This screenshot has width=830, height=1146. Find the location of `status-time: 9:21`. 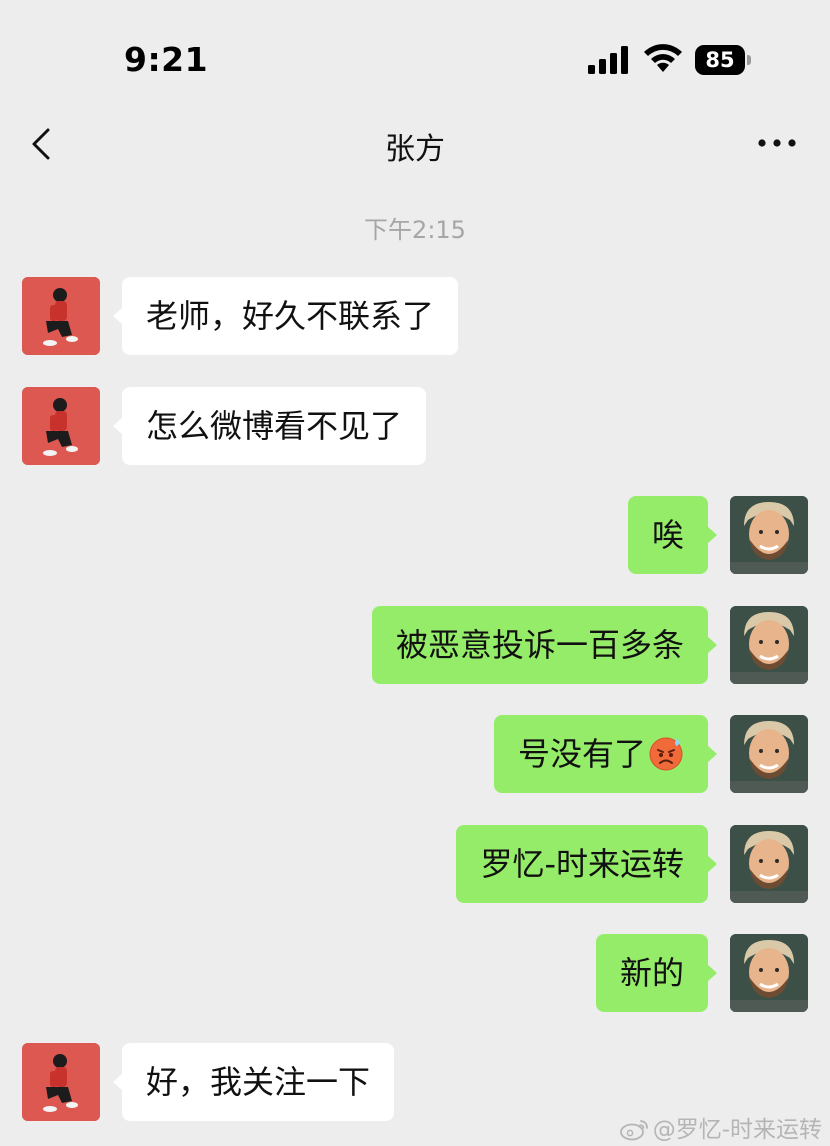

status-time: 9:21 is located at coordinates (166, 59).